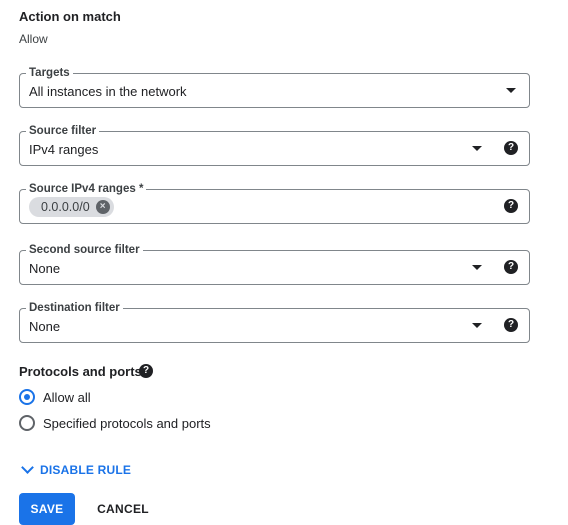 Image resolution: width=568 pixels, height=525 pixels. I want to click on destination-filter-label: Destination filter, so click(74, 308).